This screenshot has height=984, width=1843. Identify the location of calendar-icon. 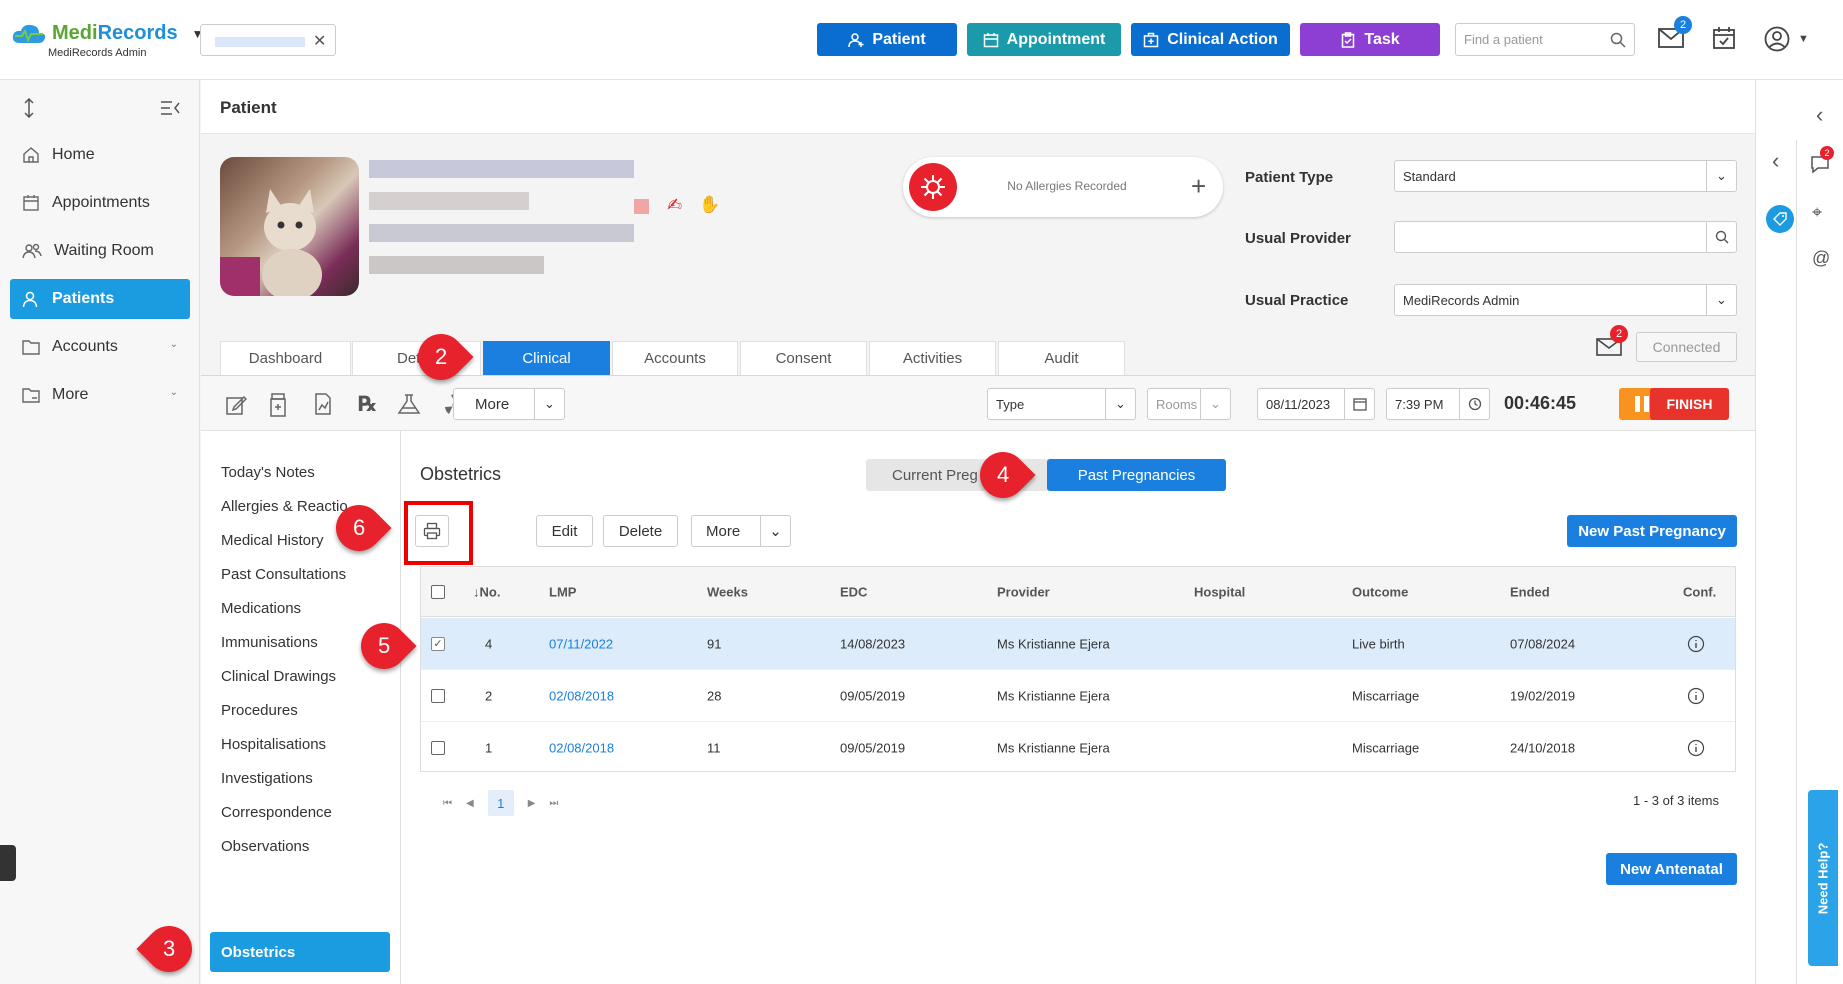
(1359, 404).